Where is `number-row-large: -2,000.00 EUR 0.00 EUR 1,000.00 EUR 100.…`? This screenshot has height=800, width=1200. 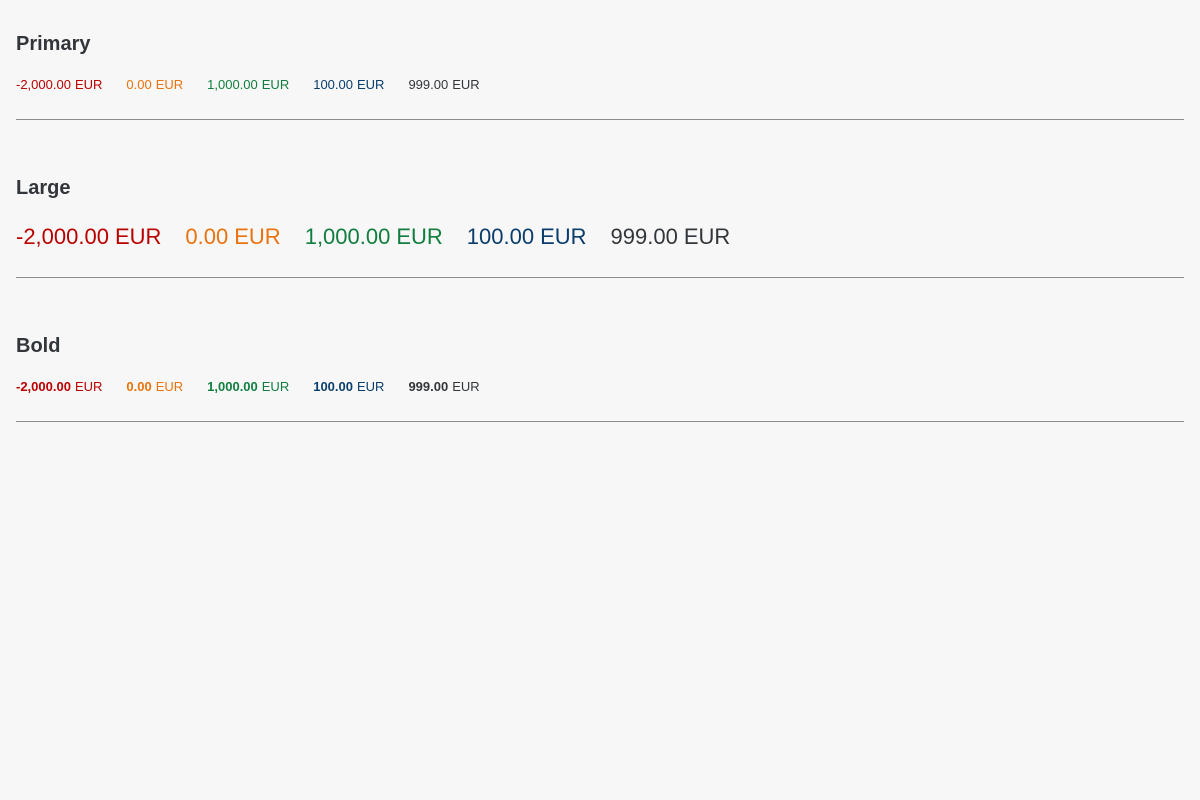
number-row-large: -2,000.00 EUR 0.00 EUR 1,000.00 EUR 100.… is located at coordinates (385, 237).